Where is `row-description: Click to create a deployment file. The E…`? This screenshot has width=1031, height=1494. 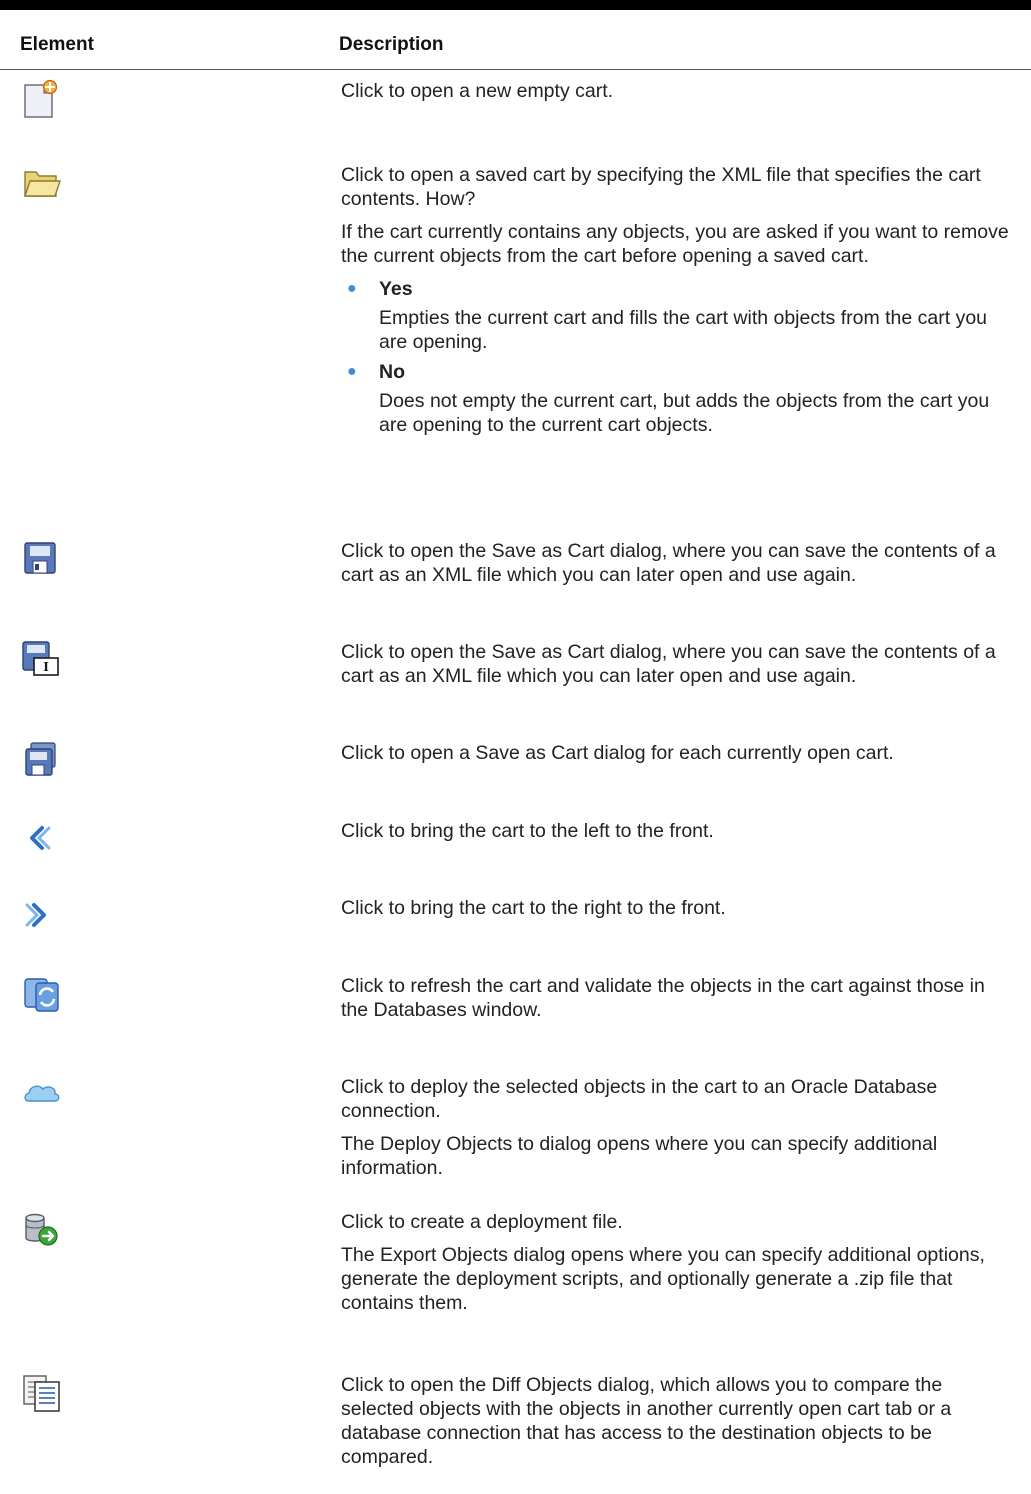
row-description: Click to create a deployment file. The E… is located at coordinates (677, 1267).